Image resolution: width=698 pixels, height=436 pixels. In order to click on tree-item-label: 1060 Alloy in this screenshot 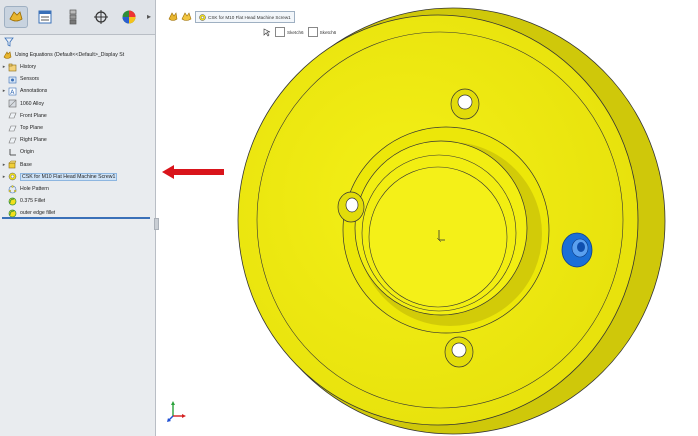, I will do `click(32, 103)`.